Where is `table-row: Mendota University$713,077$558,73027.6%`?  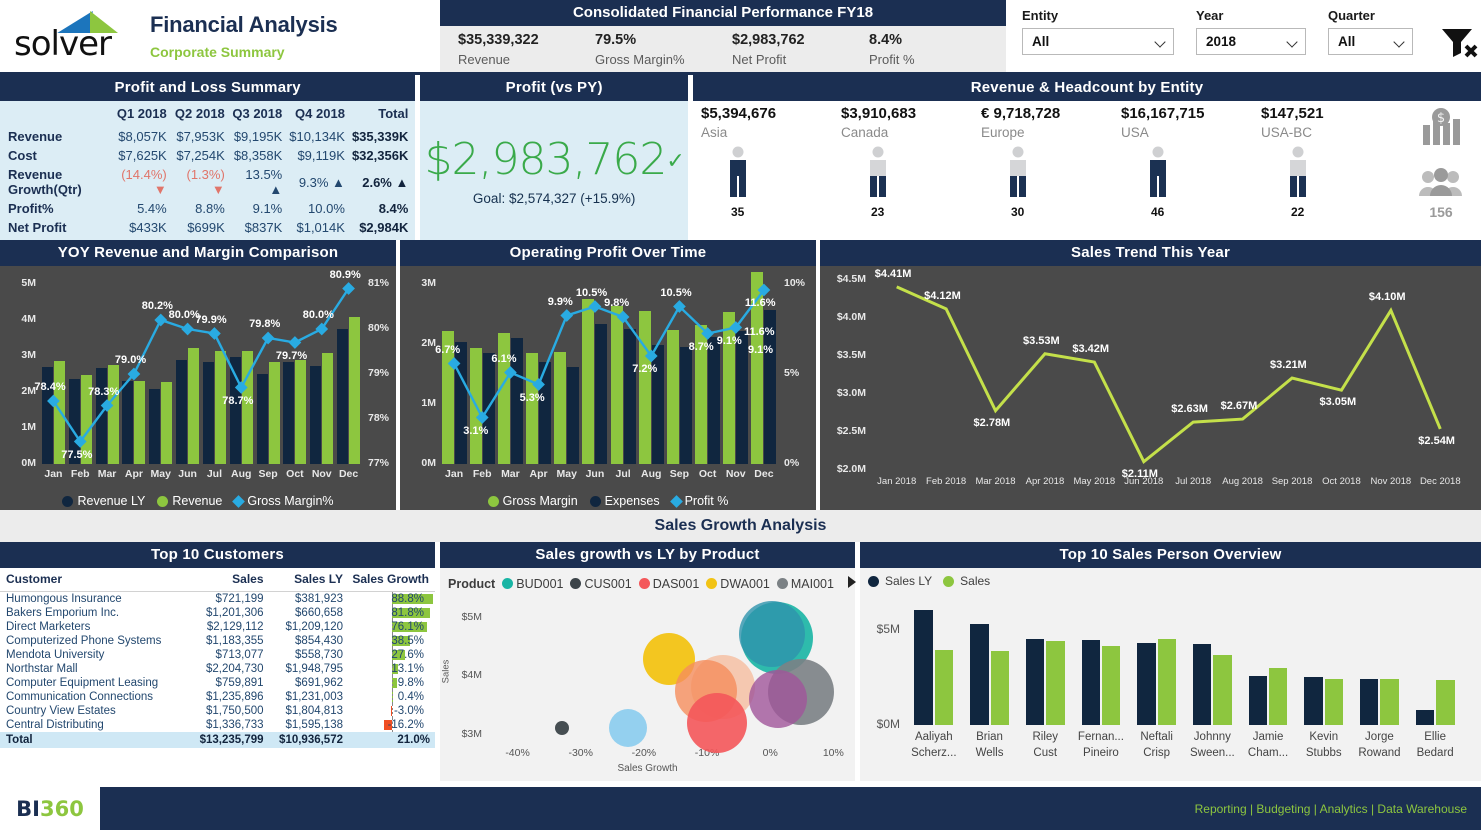
table-row: Mendota University$713,077$558,73027.6% is located at coordinates (217, 655).